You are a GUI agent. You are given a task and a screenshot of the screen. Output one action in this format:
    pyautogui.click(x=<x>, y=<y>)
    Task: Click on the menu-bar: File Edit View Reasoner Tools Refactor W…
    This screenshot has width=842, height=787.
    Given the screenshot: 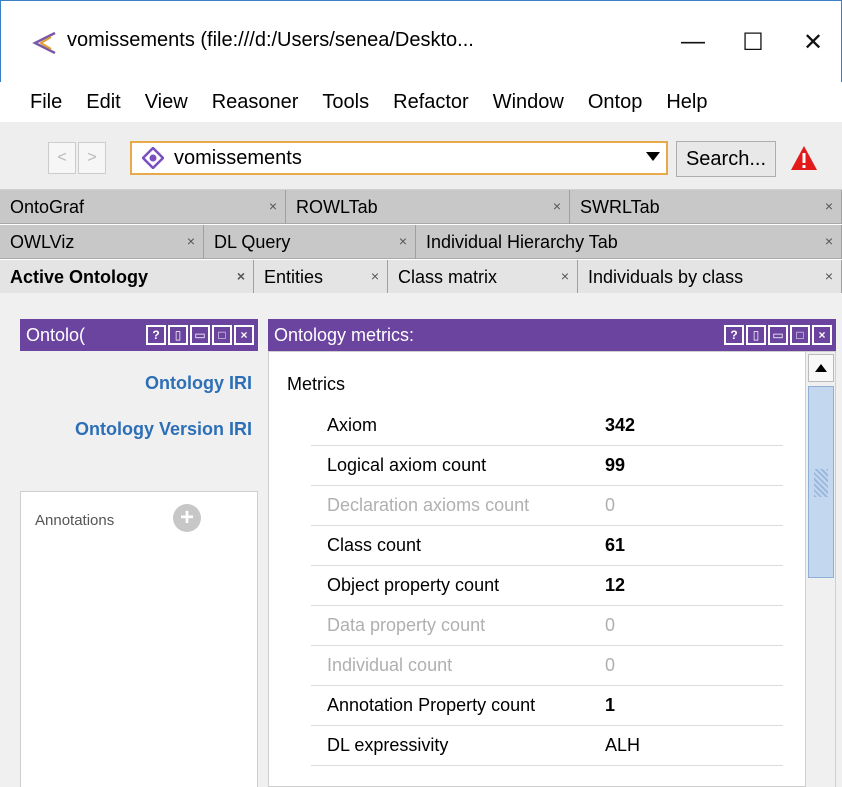 What is the action you would take?
    pyautogui.click(x=421, y=102)
    